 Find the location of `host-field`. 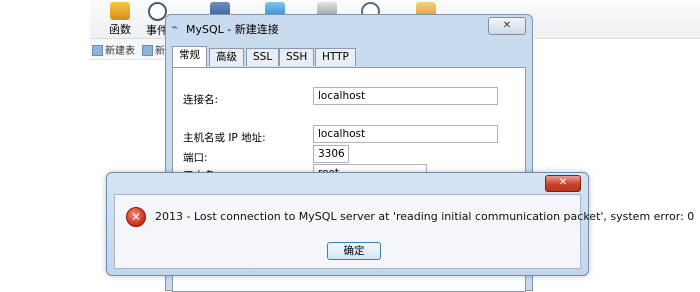

host-field is located at coordinates (405, 134).